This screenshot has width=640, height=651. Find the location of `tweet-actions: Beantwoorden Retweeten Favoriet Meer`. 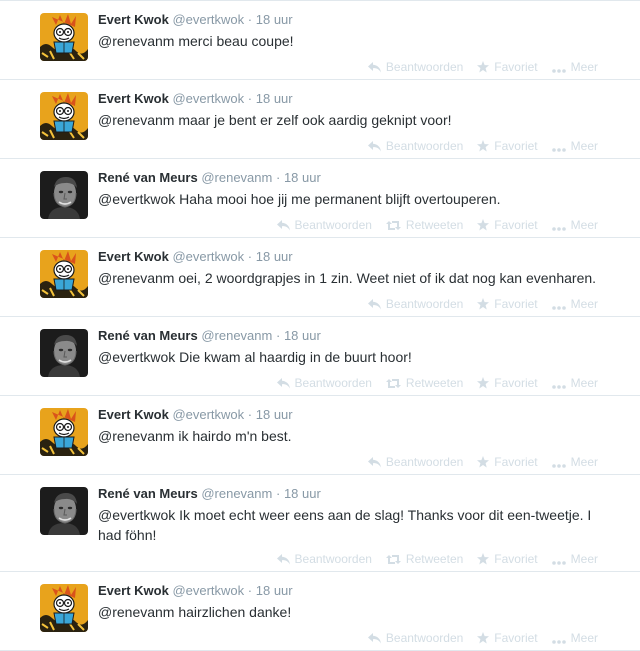

tweet-actions: Beantwoorden Retweeten Favoriet Meer is located at coordinates (430, 559).